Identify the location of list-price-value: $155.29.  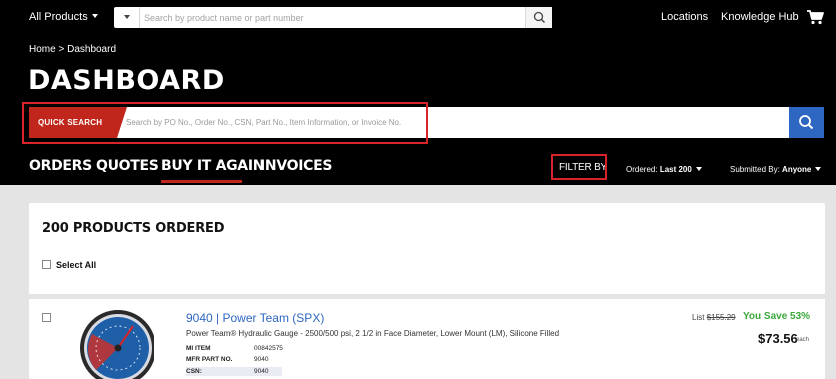
(721, 317).